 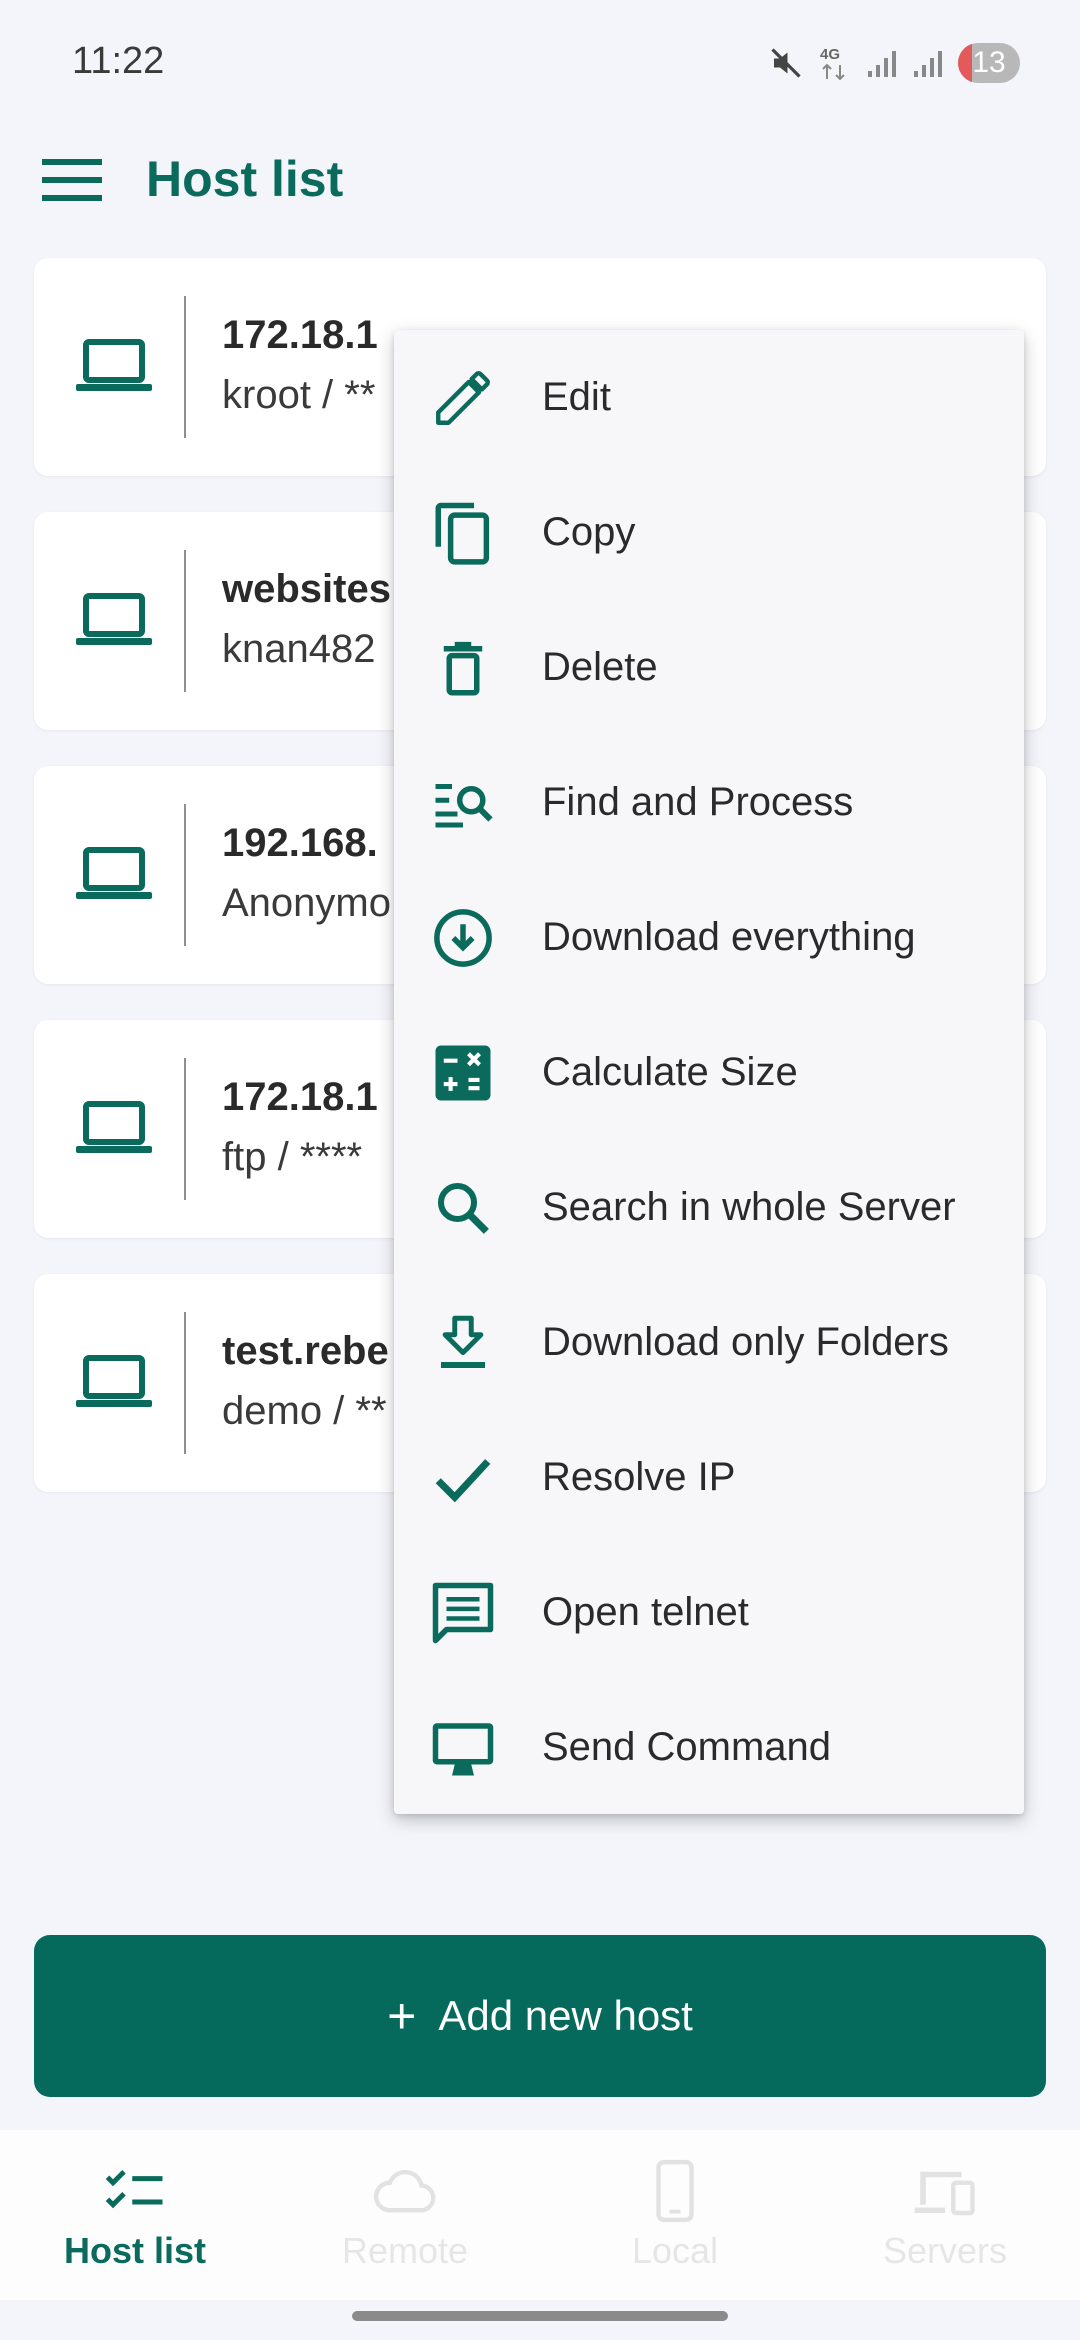 I want to click on menu-item-label: Edit, so click(x=576, y=397).